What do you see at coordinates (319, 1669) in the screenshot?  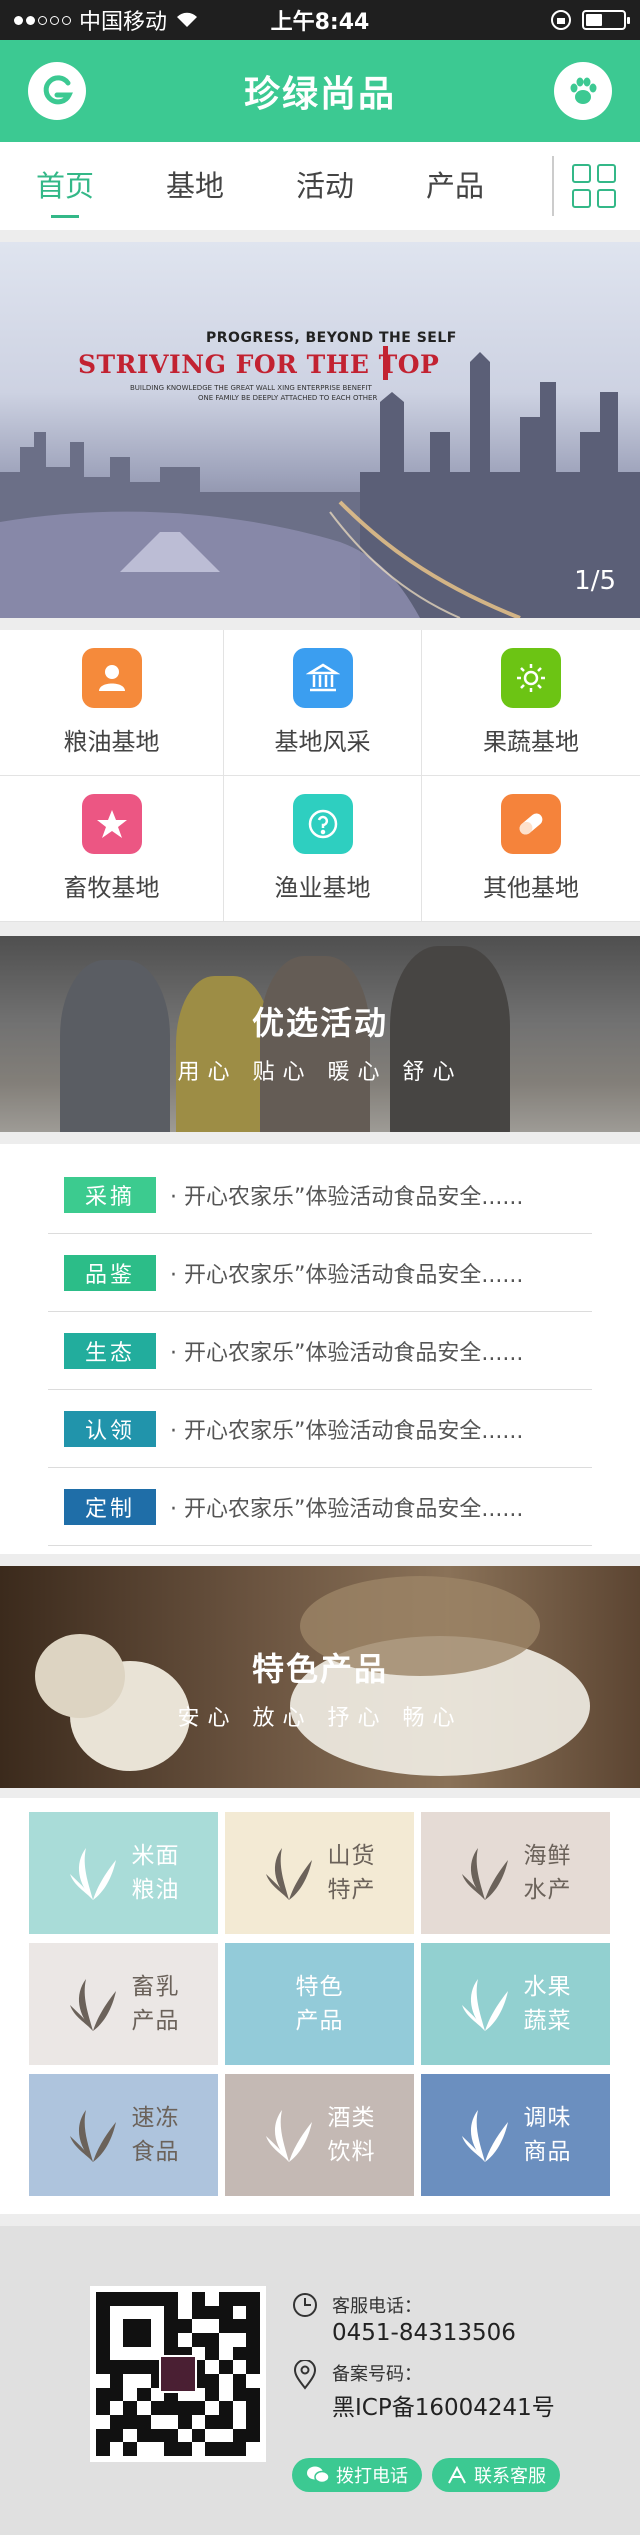 I see `product-banner-title: 特色产品` at bounding box center [319, 1669].